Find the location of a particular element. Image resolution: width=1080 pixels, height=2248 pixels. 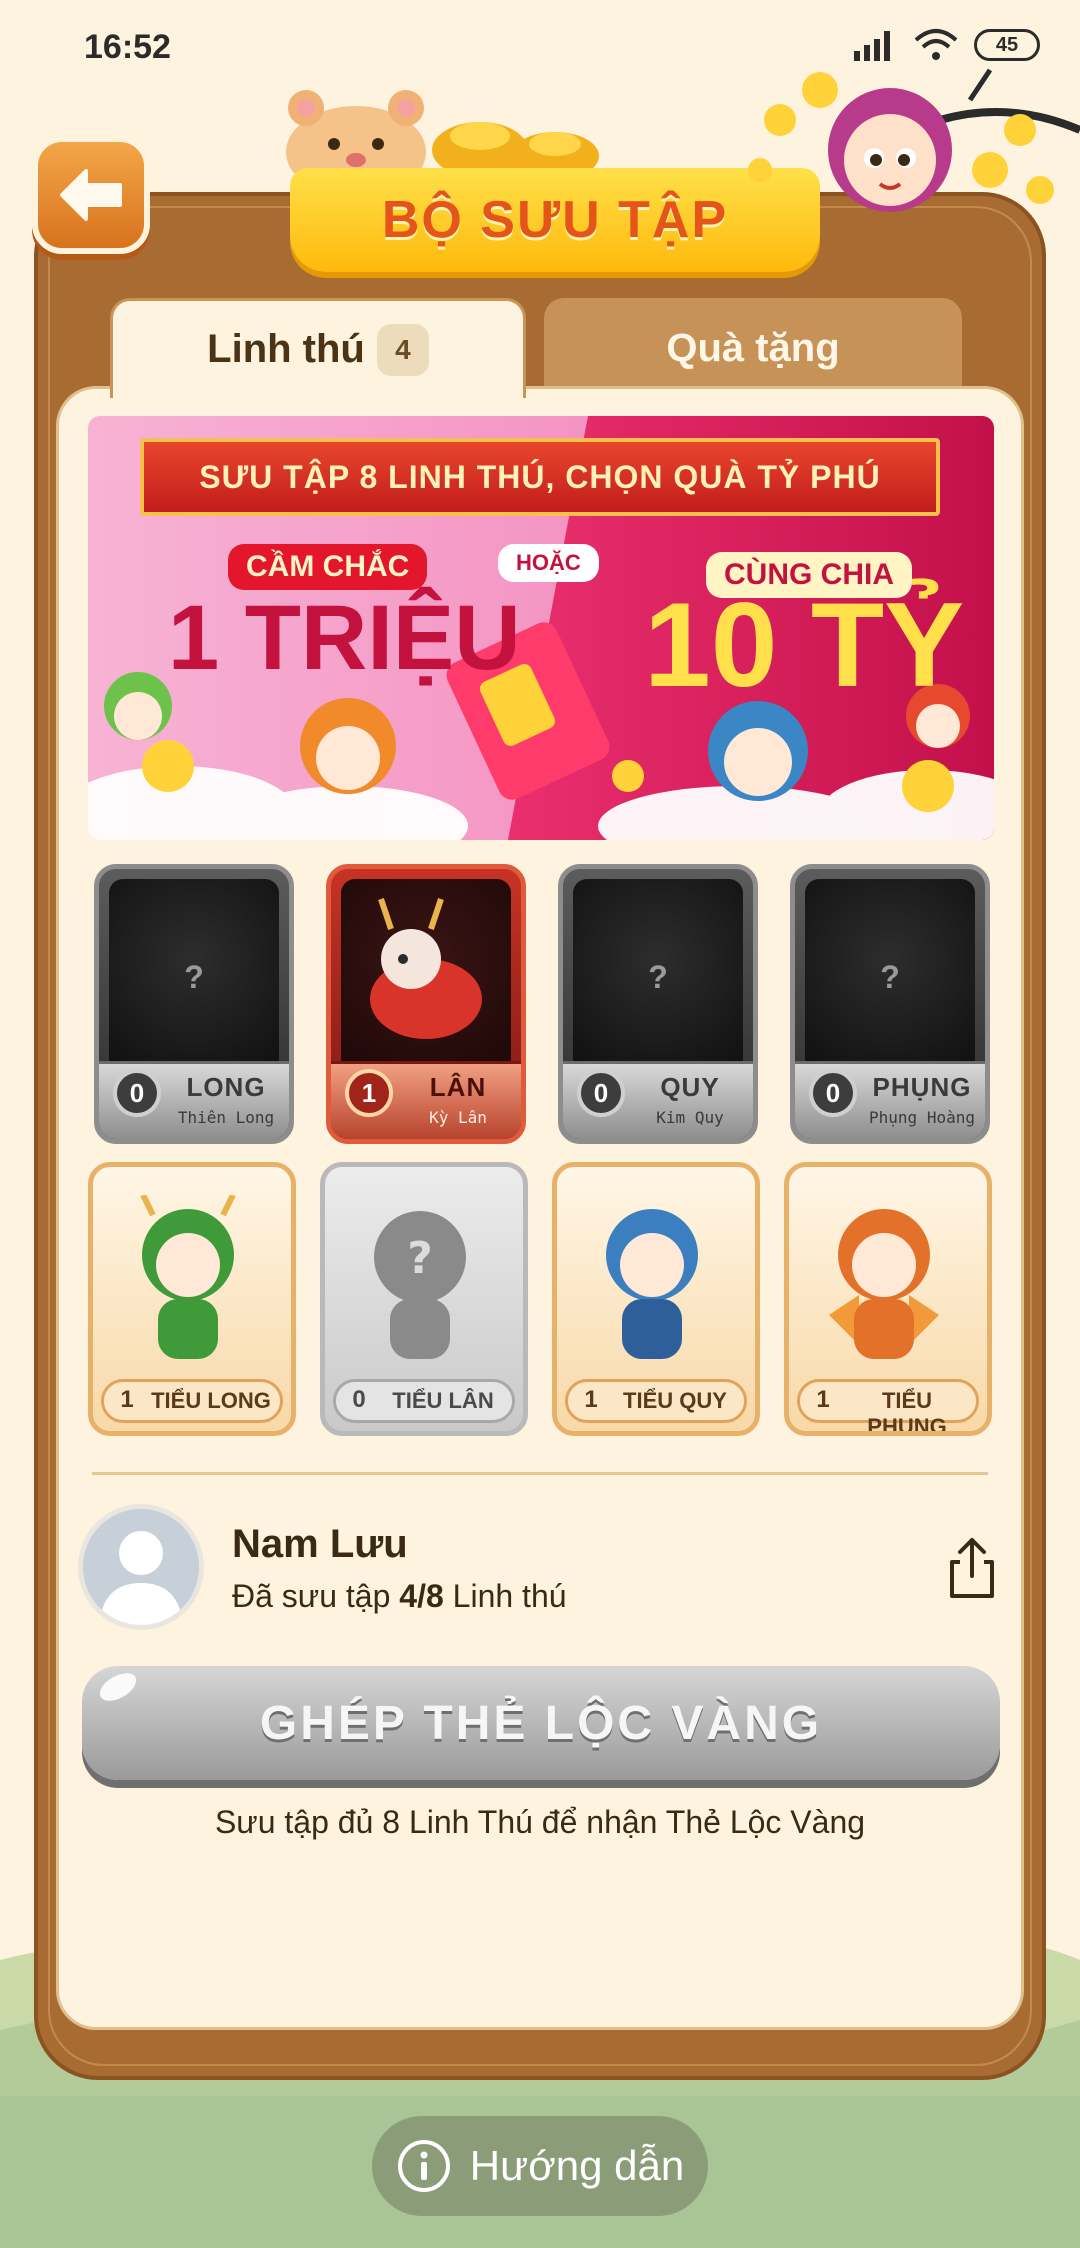

card-name: LÂN is located at coordinates (458, 1087).